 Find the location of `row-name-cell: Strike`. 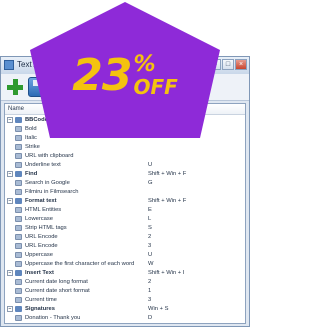

row-name-cell: Strike is located at coordinates (75, 146).